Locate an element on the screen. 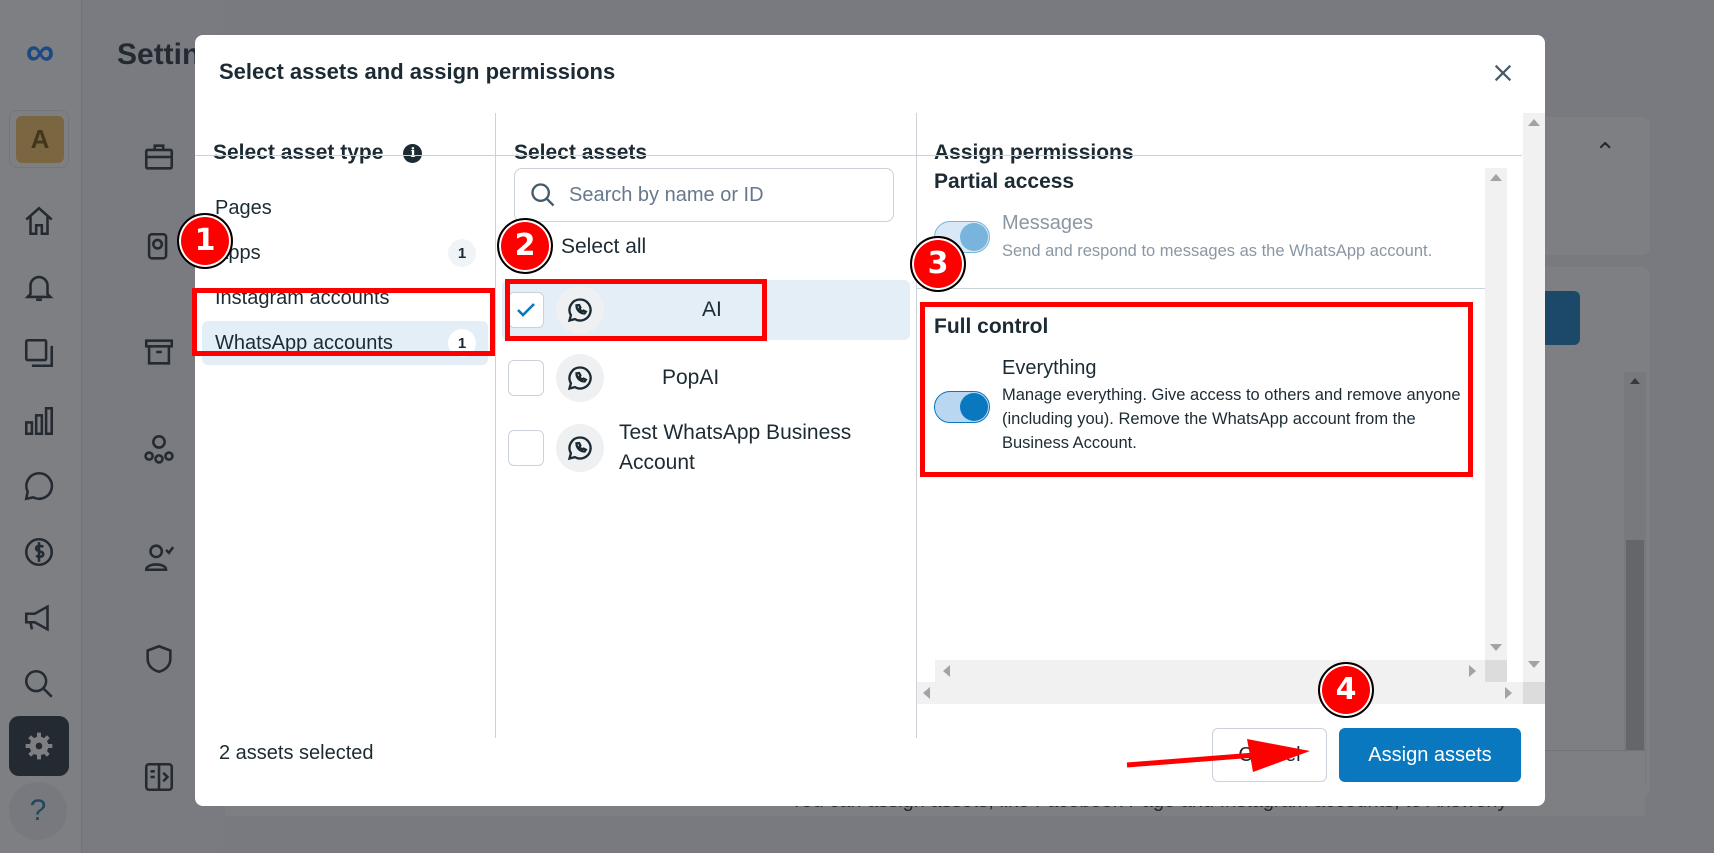 This screenshot has height=853, width=1714. checkmark-icon is located at coordinates (526, 310).